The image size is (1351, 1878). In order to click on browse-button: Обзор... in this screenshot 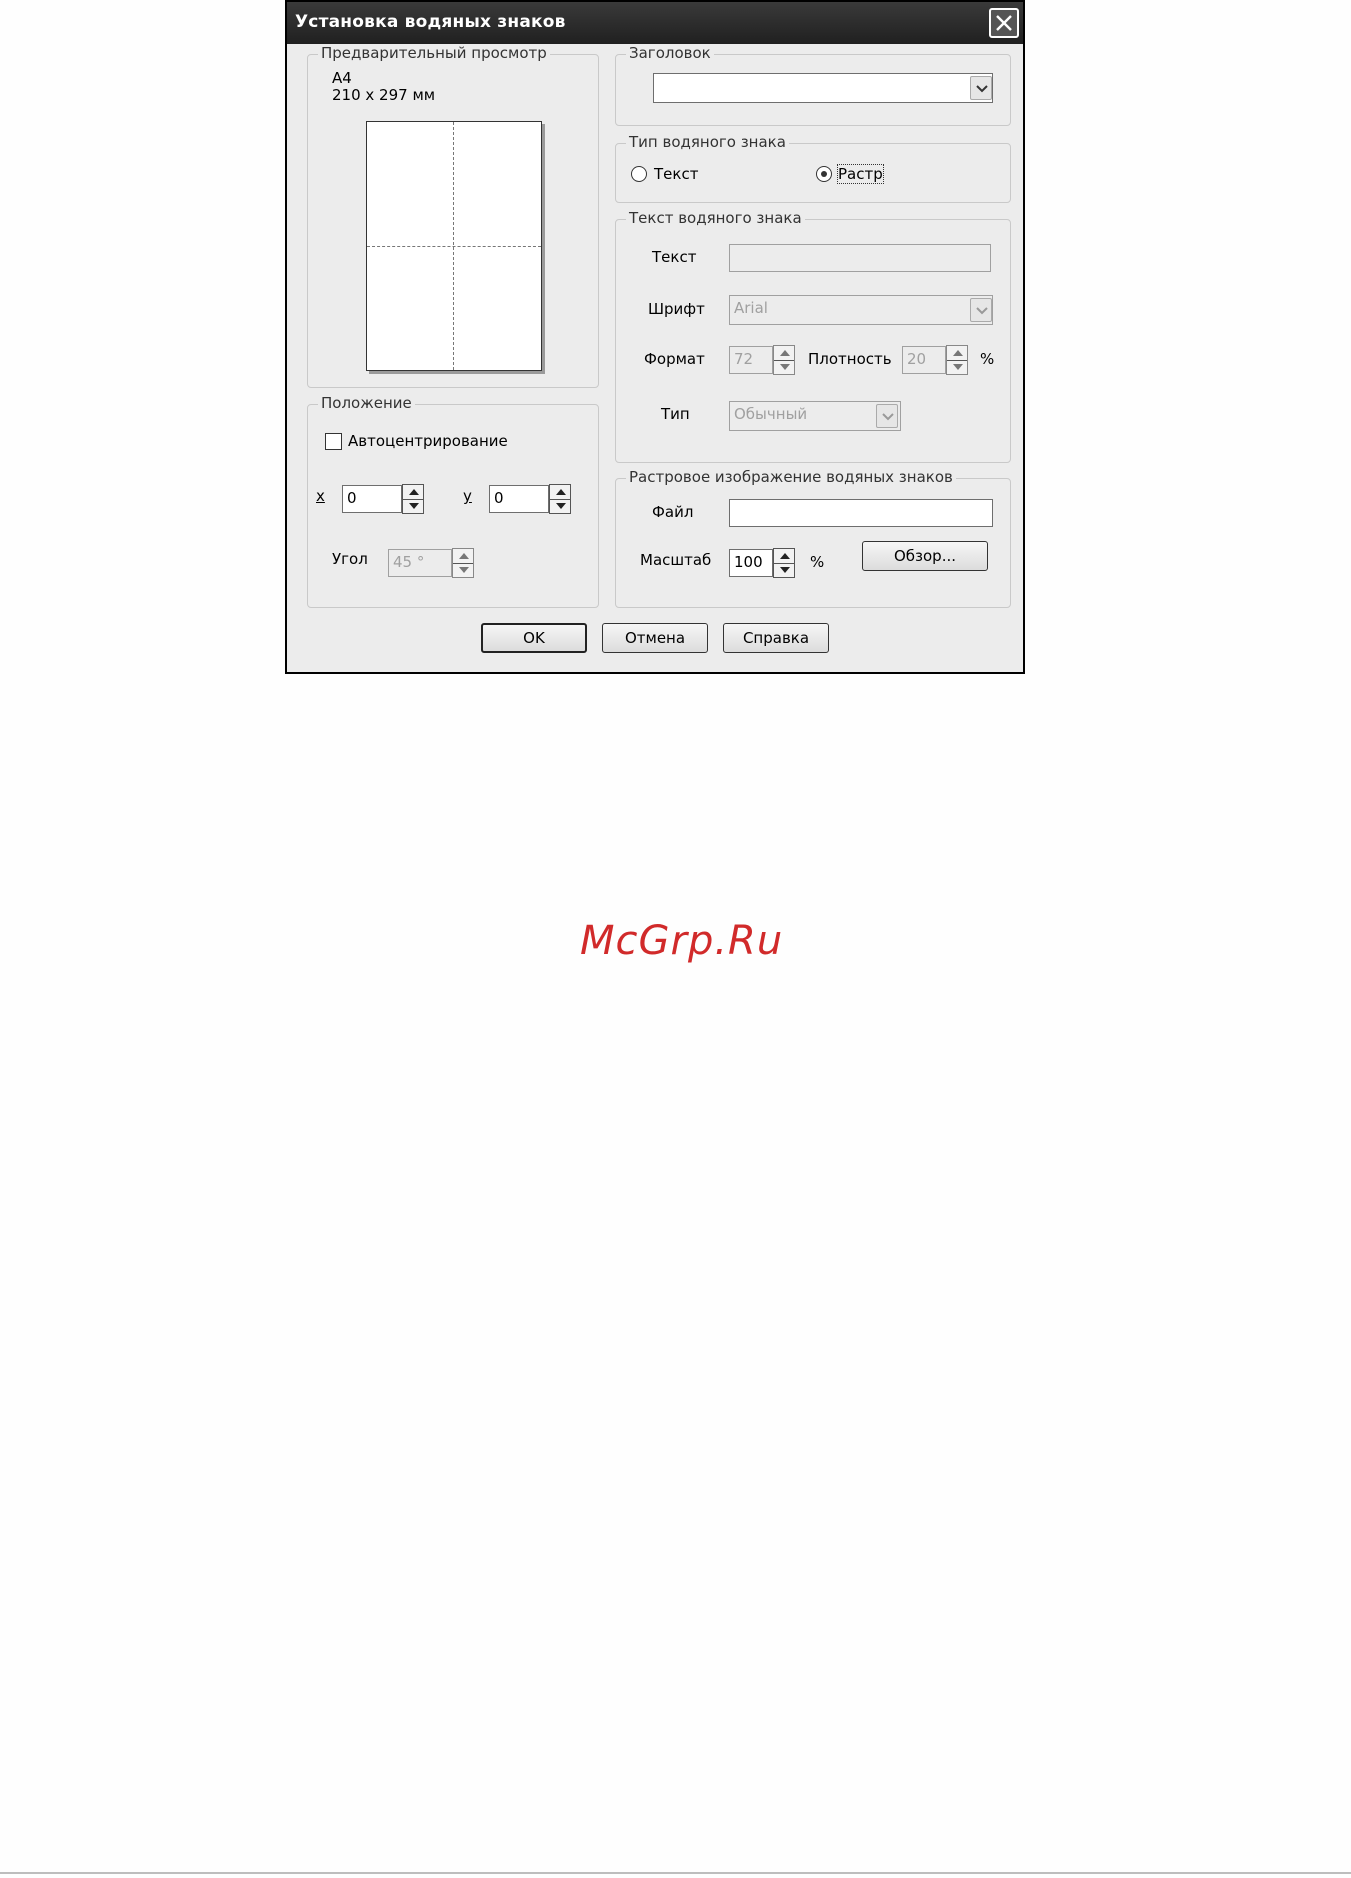, I will do `click(925, 556)`.